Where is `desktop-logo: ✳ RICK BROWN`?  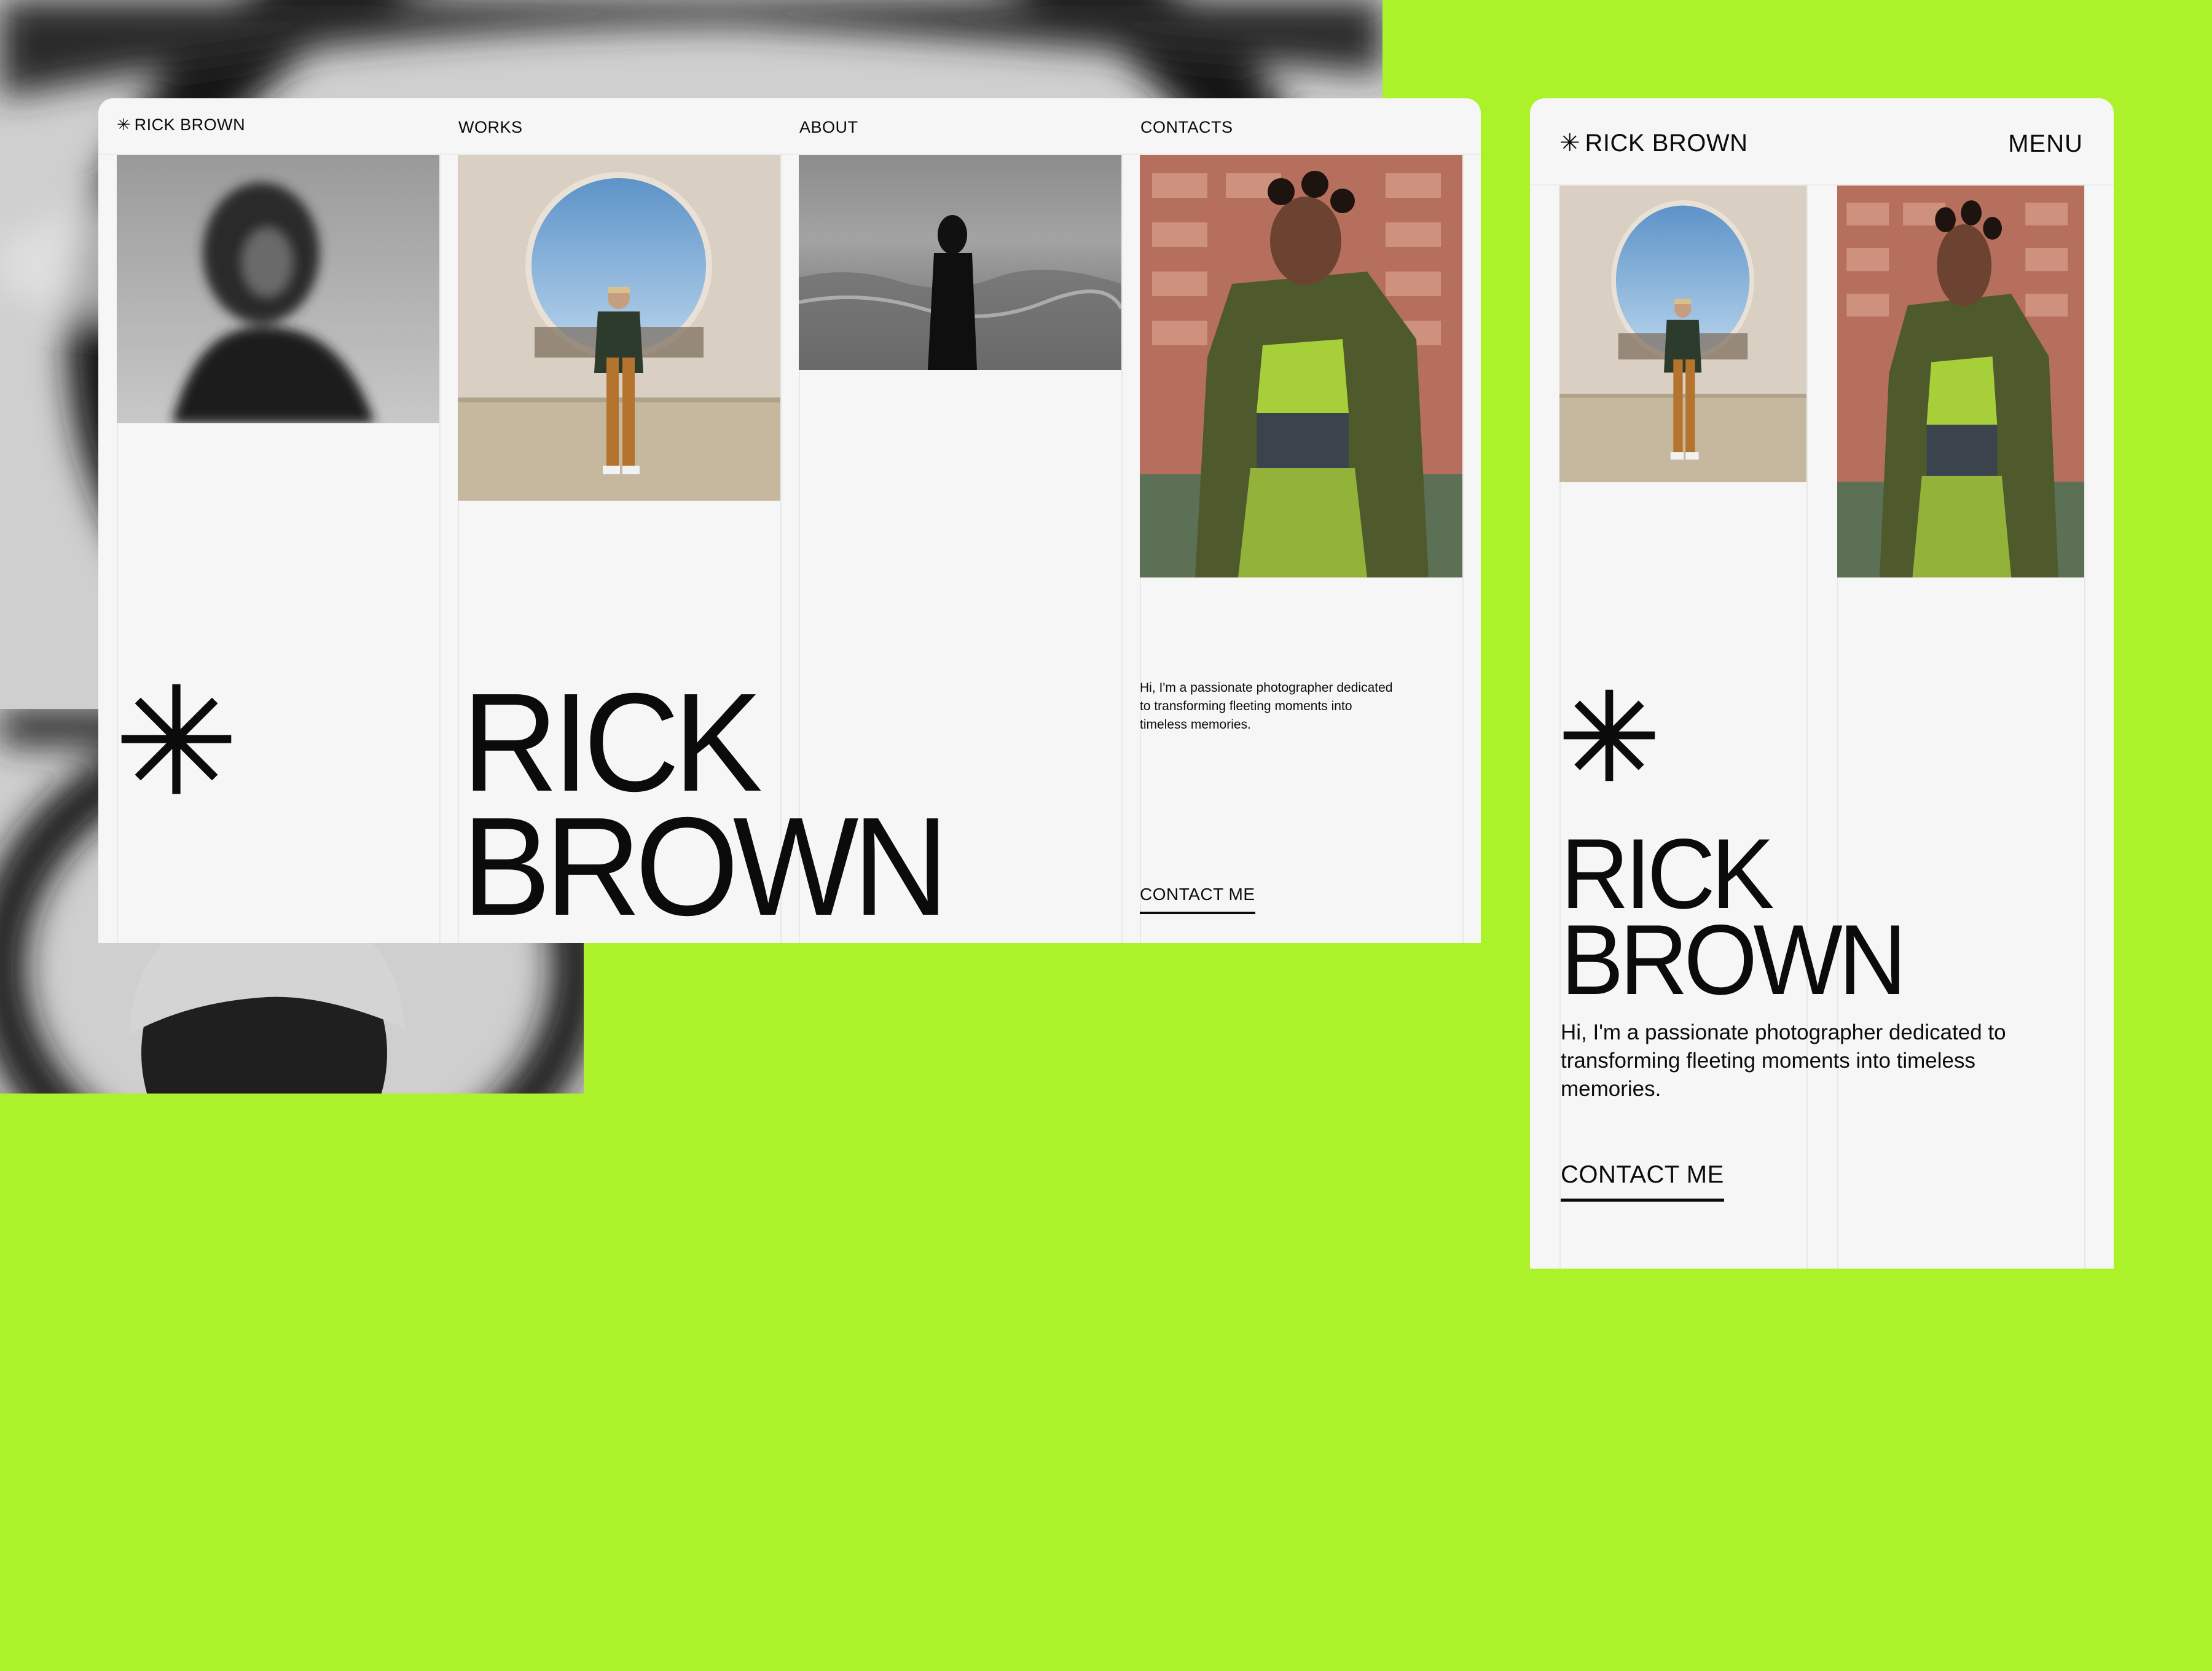
desktop-logo: ✳ RICK BROWN is located at coordinates (181, 125).